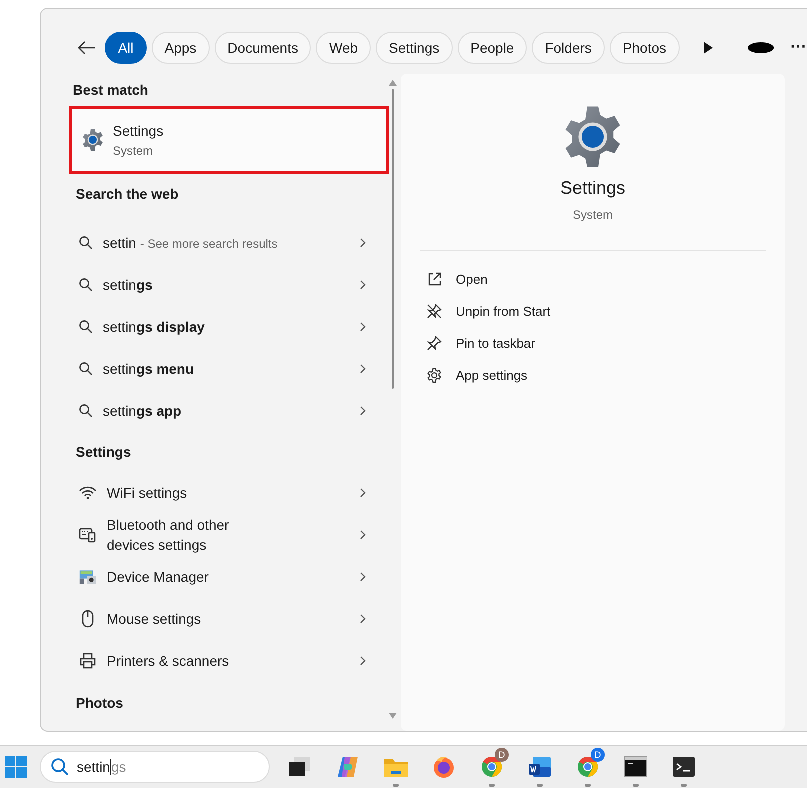 This screenshot has height=788, width=807. Describe the element at coordinates (143, 411) in the screenshot. I see `web-suggestion: settings app` at that location.